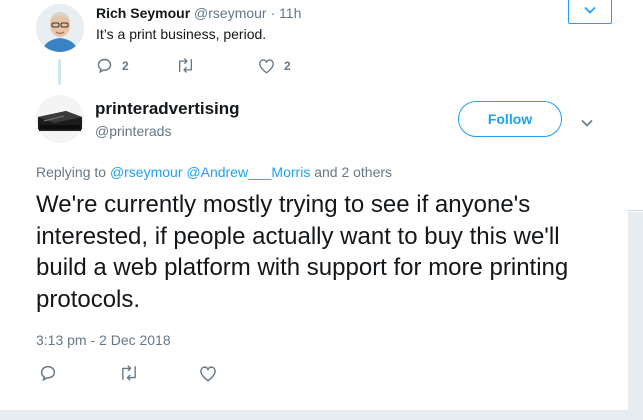  Describe the element at coordinates (510, 119) in the screenshot. I see `follow-button: Follow` at that location.